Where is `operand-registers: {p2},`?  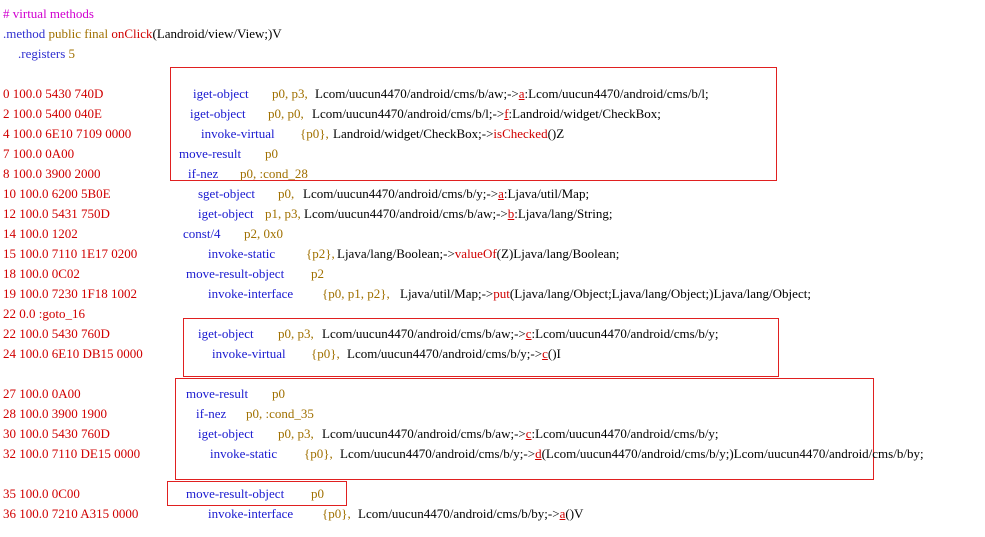 operand-registers: {p2}, is located at coordinates (320, 253).